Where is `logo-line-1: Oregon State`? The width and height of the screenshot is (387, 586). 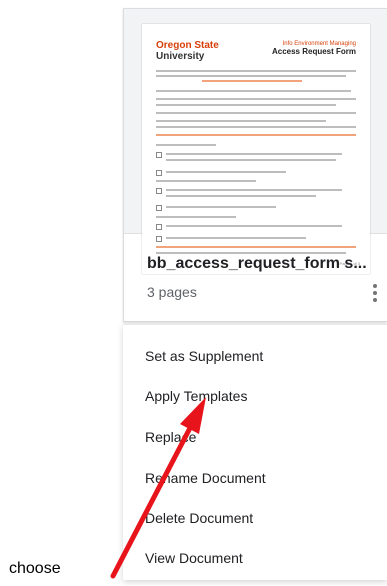
logo-line-1: Oregon State is located at coordinates (187, 45).